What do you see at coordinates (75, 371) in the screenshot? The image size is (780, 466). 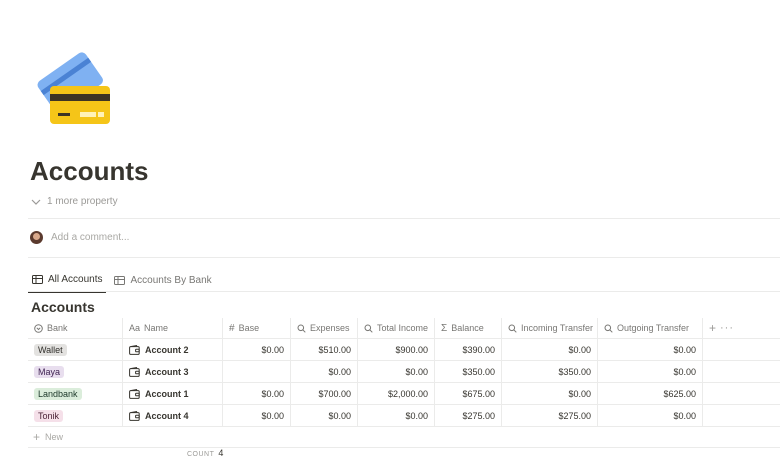 I see `bank-cell: Maya` at bounding box center [75, 371].